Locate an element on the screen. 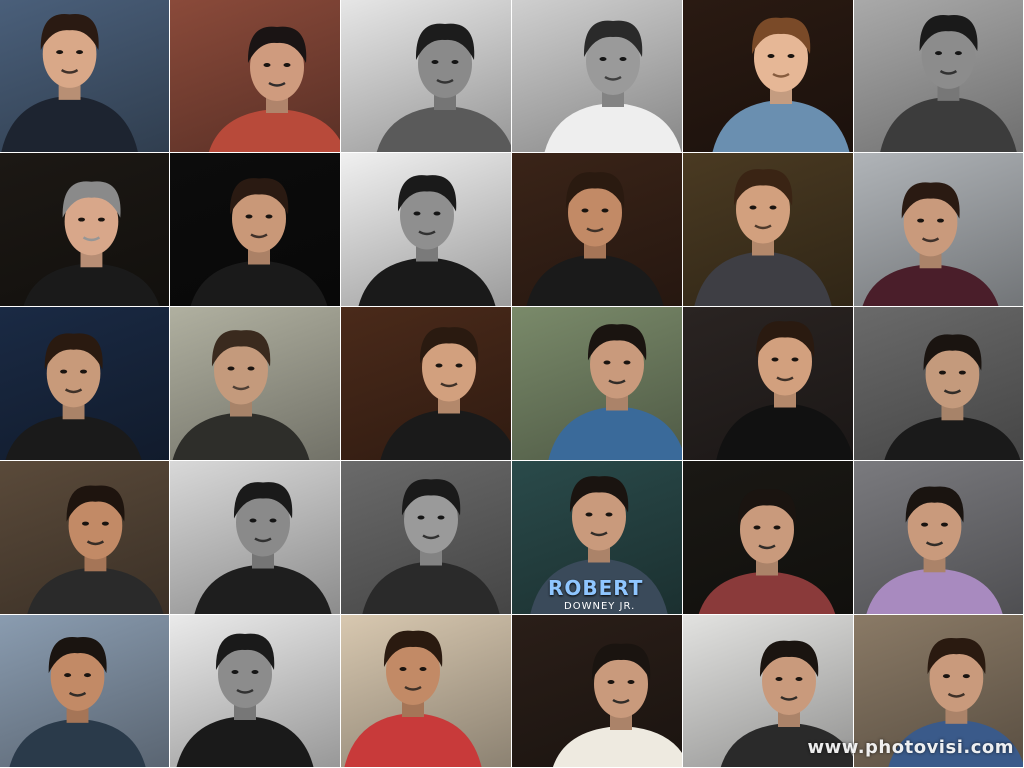 The height and width of the screenshot is (768, 1024). collage-photo-r1c6 is located at coordinates (939, 76).